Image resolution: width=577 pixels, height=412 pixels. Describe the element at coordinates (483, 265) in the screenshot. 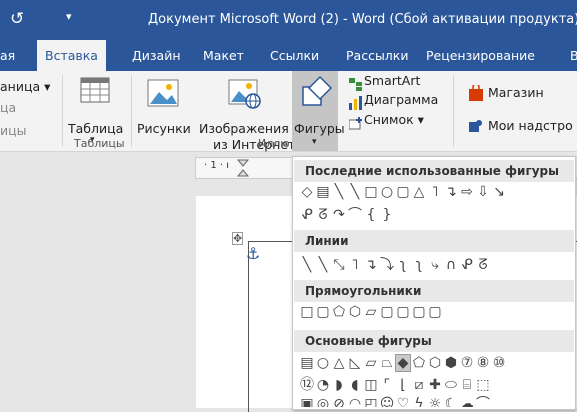

I see `scribble-shape-icon: ᘔ` at that location.